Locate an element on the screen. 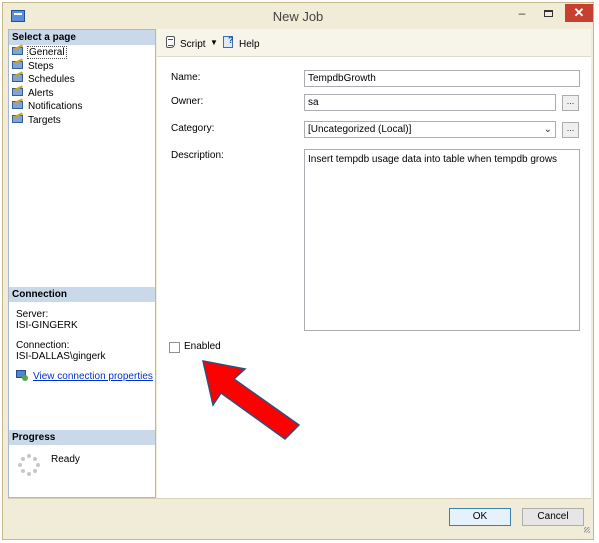 This screenshot has width=599, height=543. server-label: Server: is located at coordinates (32, 314).